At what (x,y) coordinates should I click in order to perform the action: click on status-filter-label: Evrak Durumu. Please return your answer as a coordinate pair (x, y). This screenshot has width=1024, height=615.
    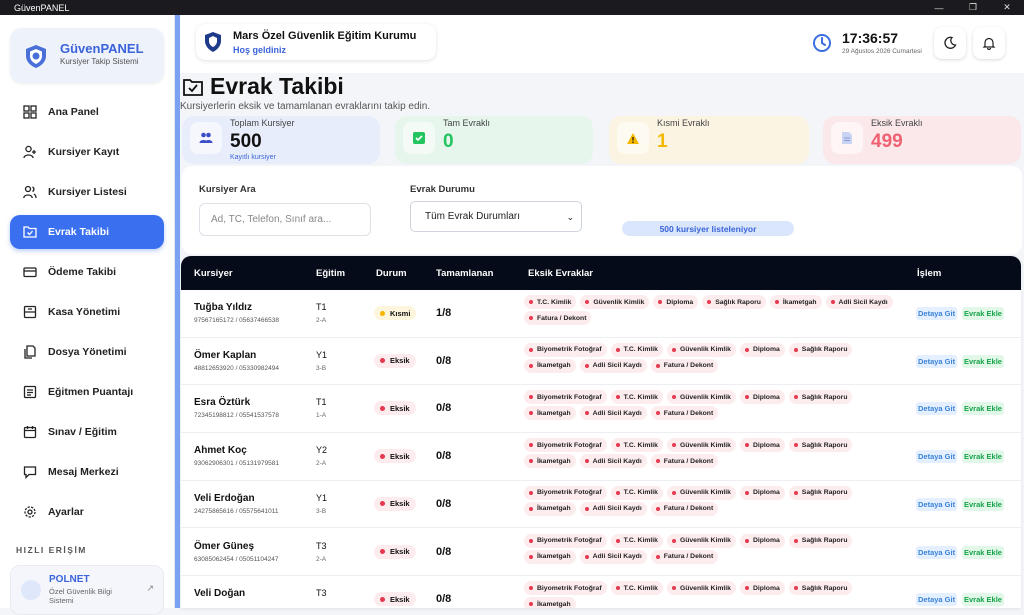
    Looking at the image, I should click on (442, 189).